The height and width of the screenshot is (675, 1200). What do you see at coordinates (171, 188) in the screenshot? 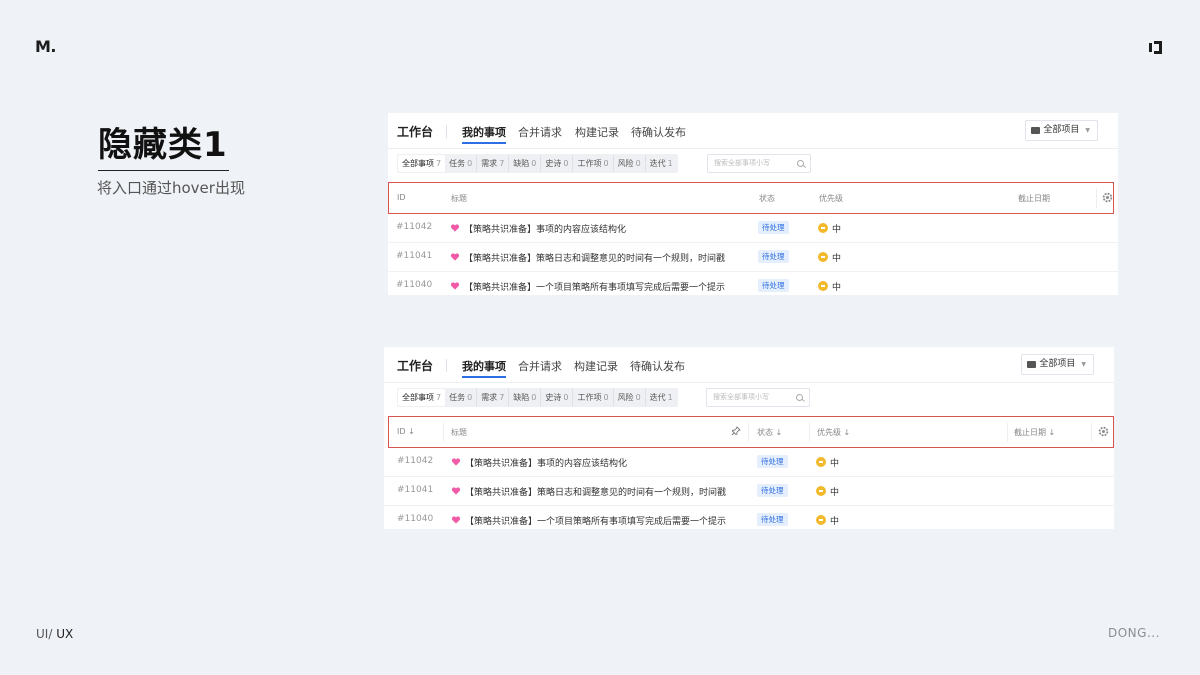
I see `slide-subtitle: 将入口通过hover出现` at bounding box center [171, 188].